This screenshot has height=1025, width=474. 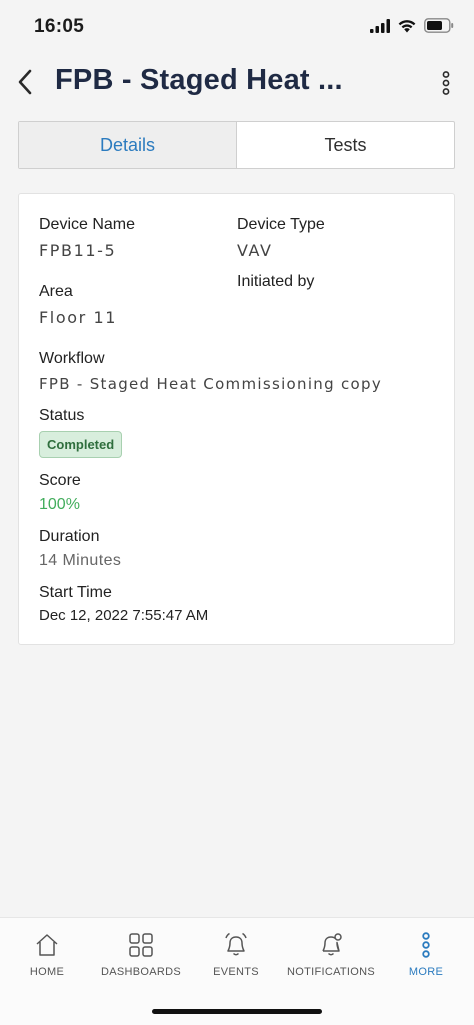 I want to click on device-name-label: Device Name, so click(x=87, y=224).